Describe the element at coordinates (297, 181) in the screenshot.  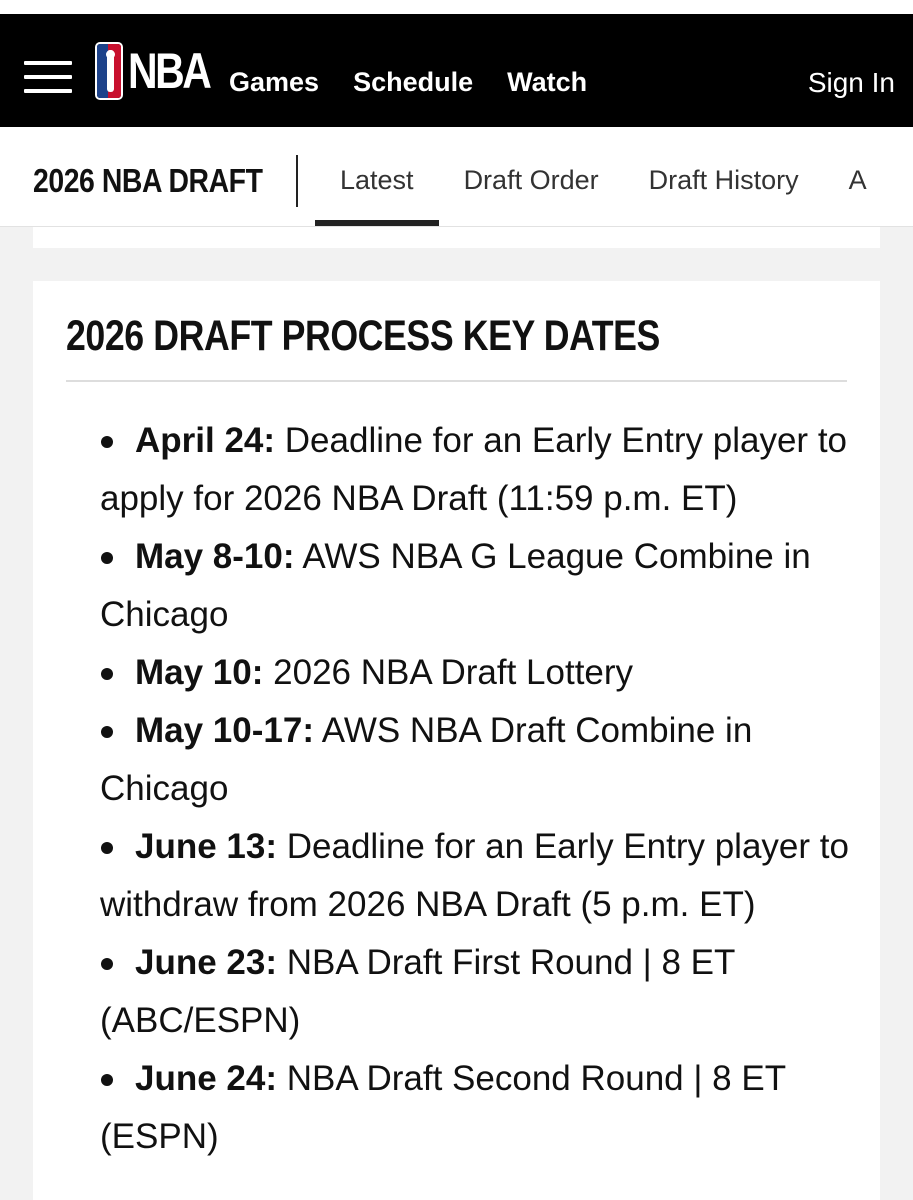
I see `subnav-divider` at that location.